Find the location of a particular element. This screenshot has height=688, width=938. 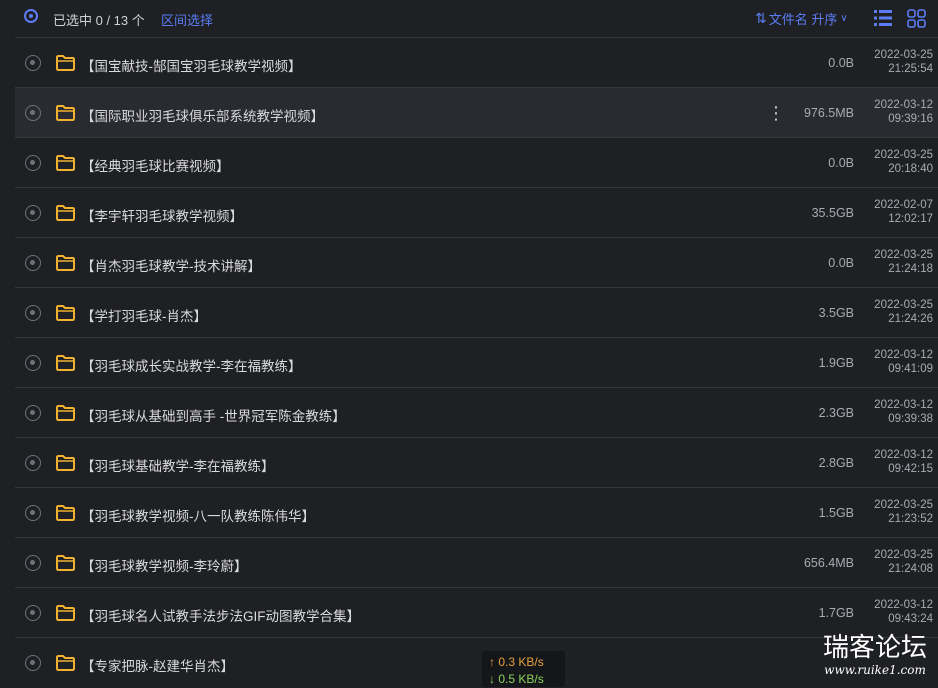

modified-date: 2022-02-07 12:02:17 is located at coordinates (899, 212).